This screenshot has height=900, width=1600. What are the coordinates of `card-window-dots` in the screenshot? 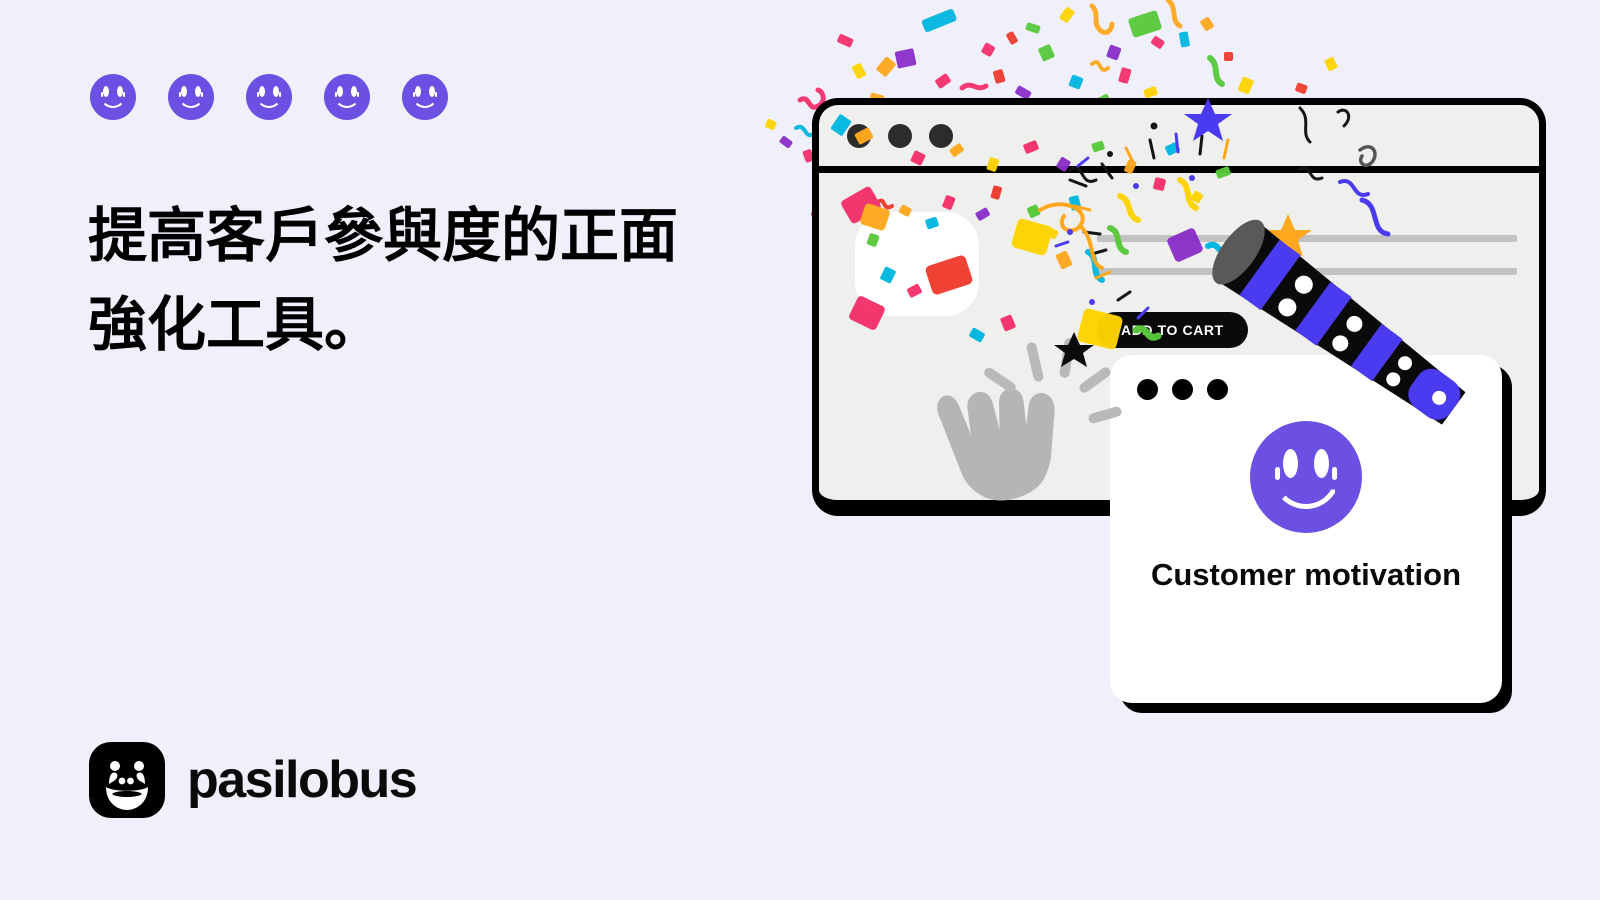 It's located at (1182, 389).